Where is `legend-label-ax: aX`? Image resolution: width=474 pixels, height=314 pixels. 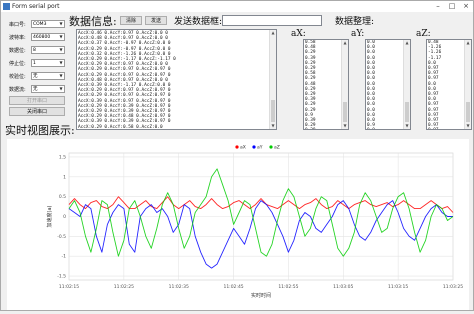 legend-label-ax: aX is located at coordinates (243, 148).